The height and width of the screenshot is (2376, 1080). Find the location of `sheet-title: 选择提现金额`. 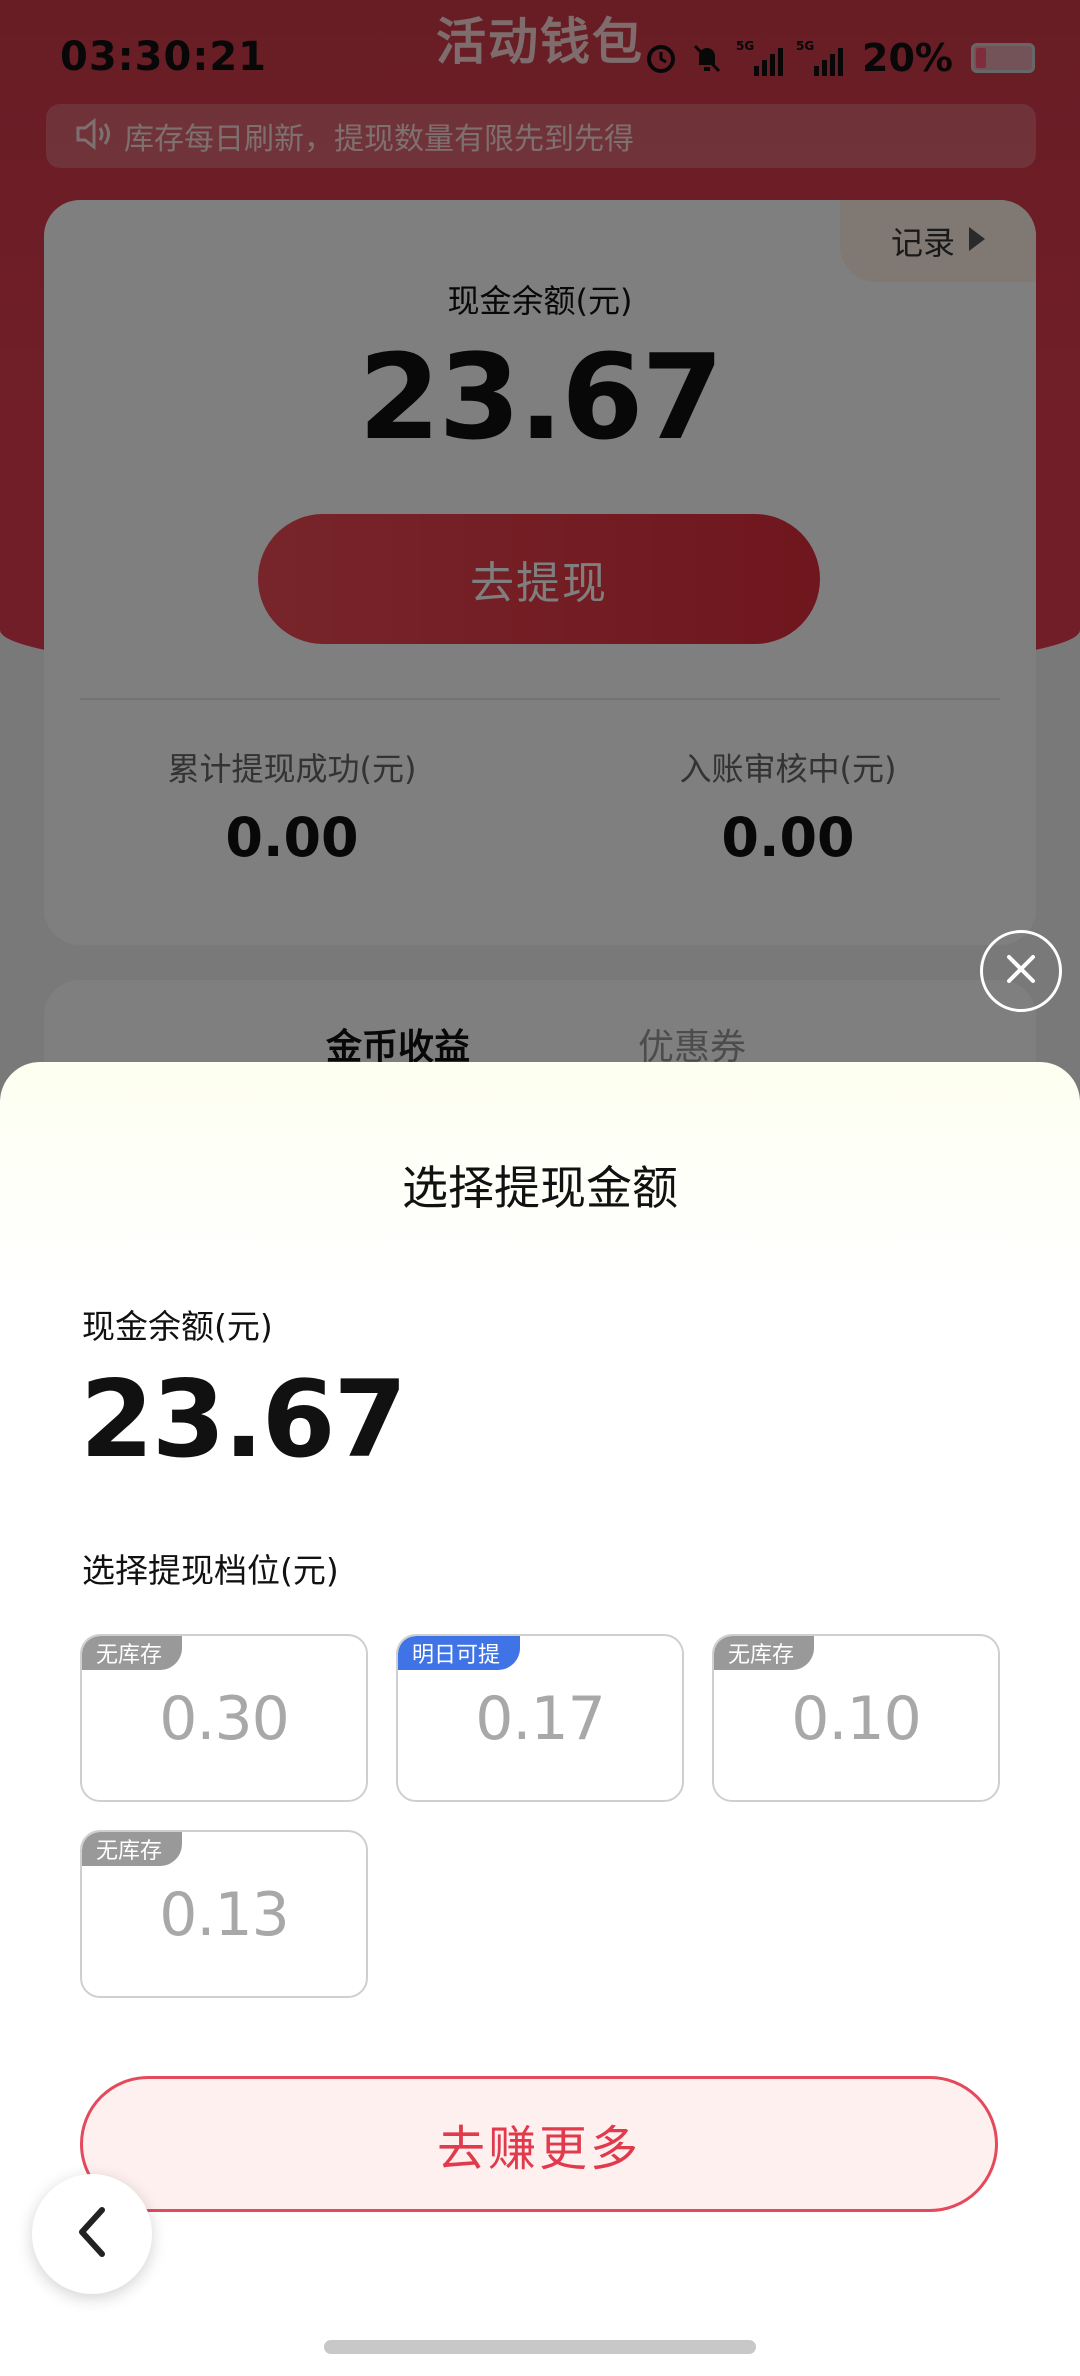

sheet-title: 选择提现金额 is located at coordinates (540, 1188).